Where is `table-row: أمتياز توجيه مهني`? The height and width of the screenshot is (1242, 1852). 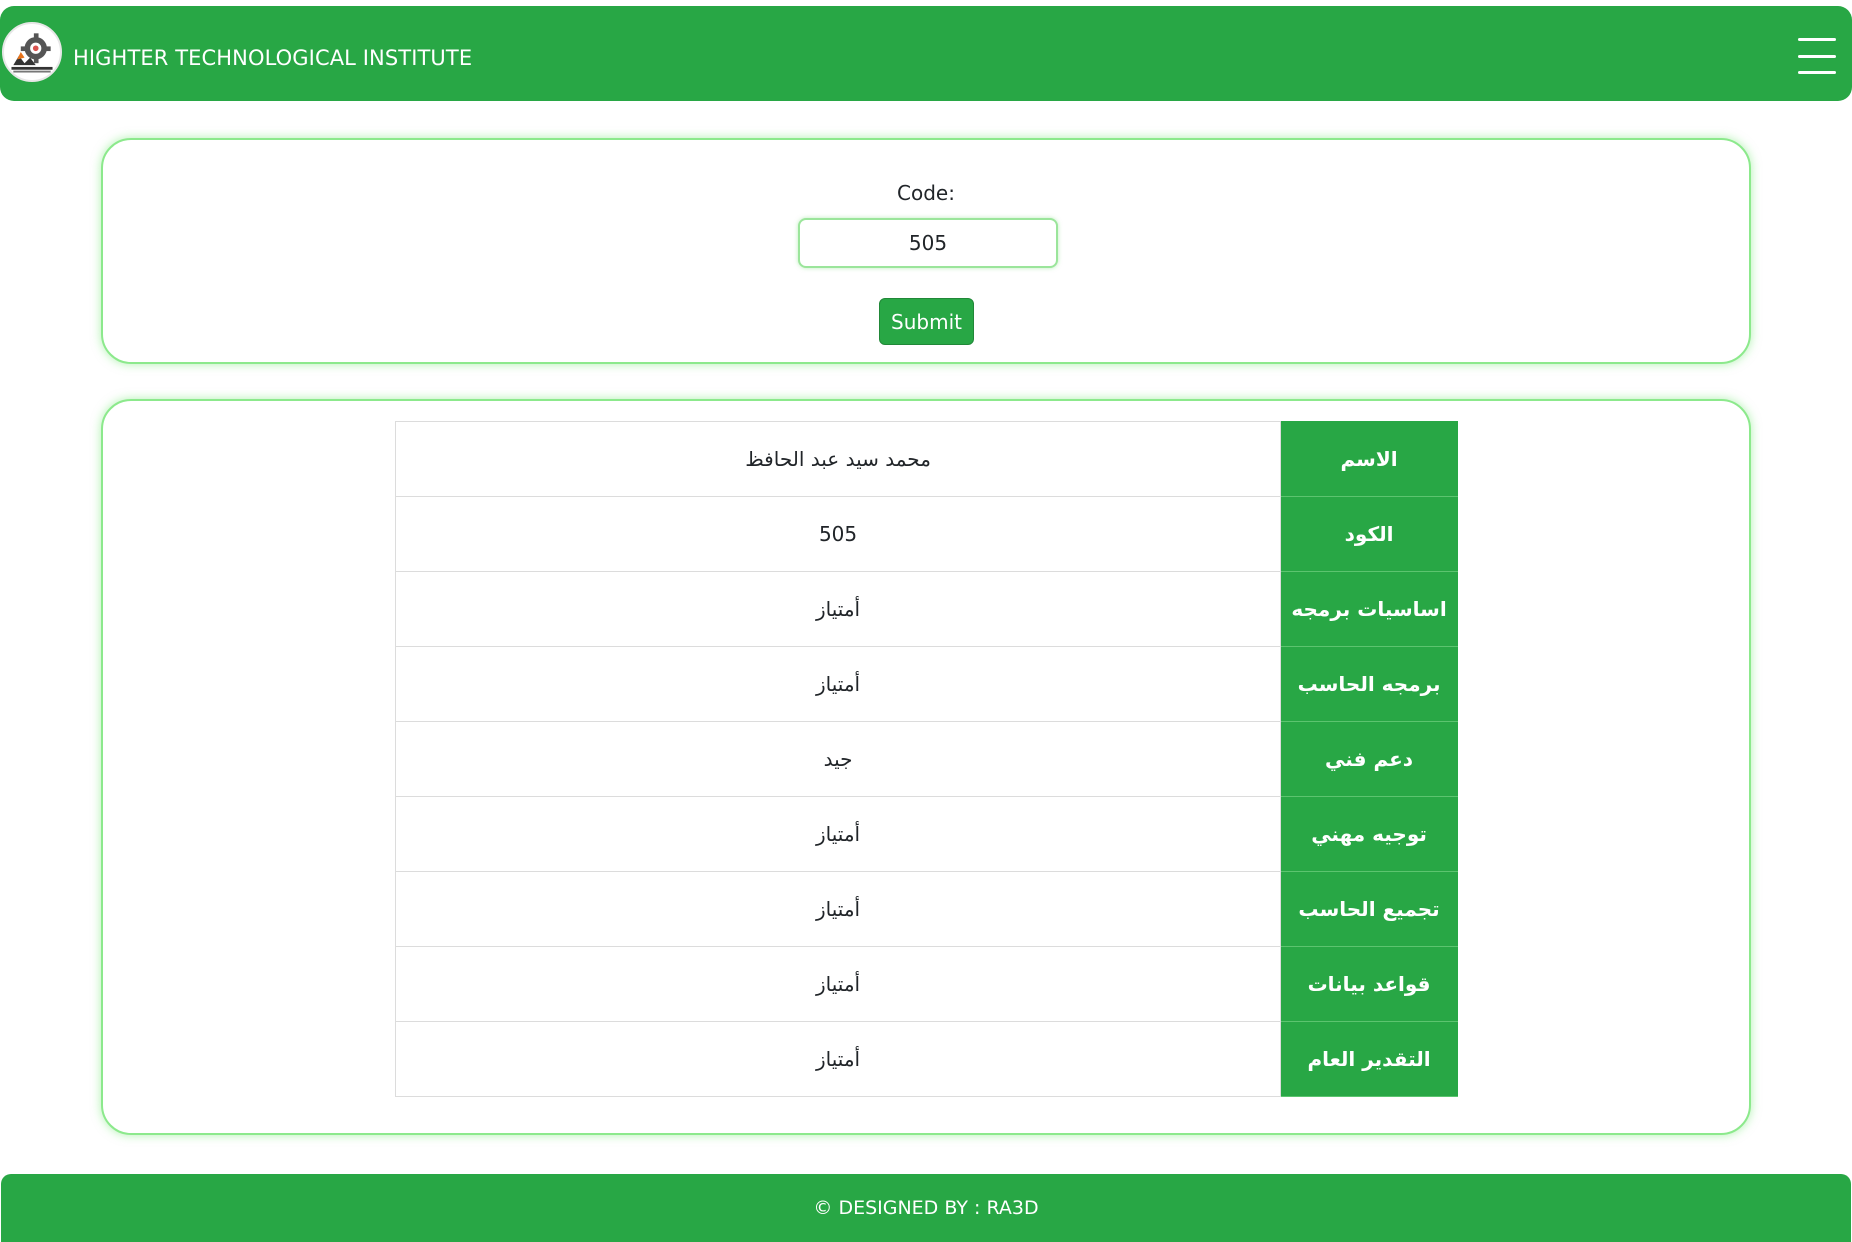 table-row: أمتياز توجيه مهني is located at coordinates (926, 834).